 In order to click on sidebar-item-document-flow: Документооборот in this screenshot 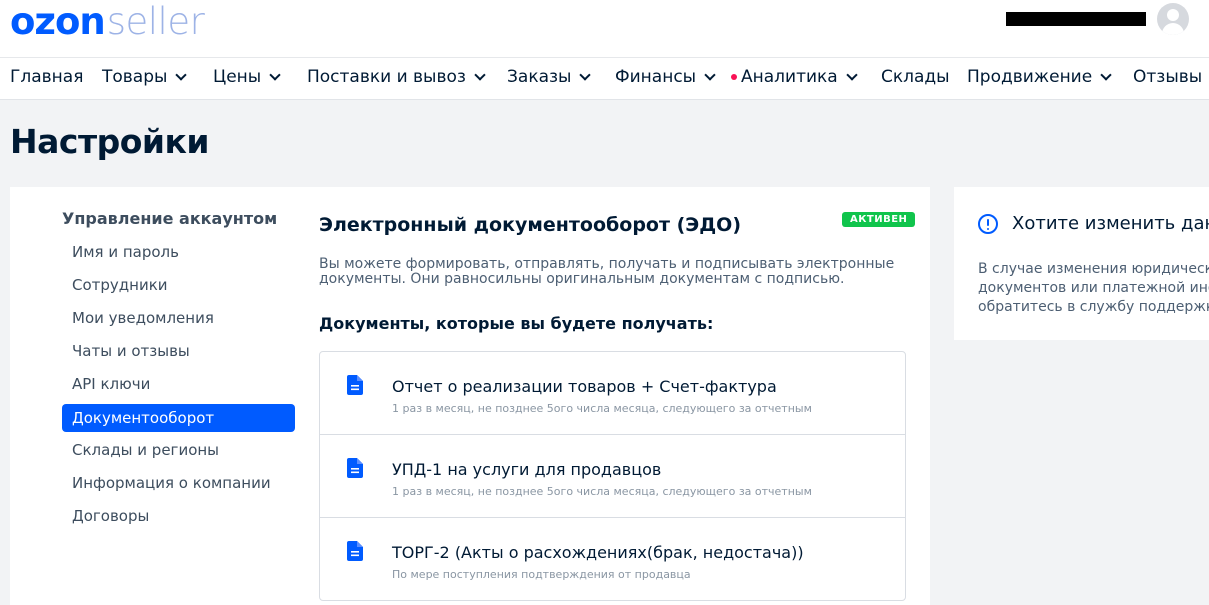, I will do `click(178, 418)`.